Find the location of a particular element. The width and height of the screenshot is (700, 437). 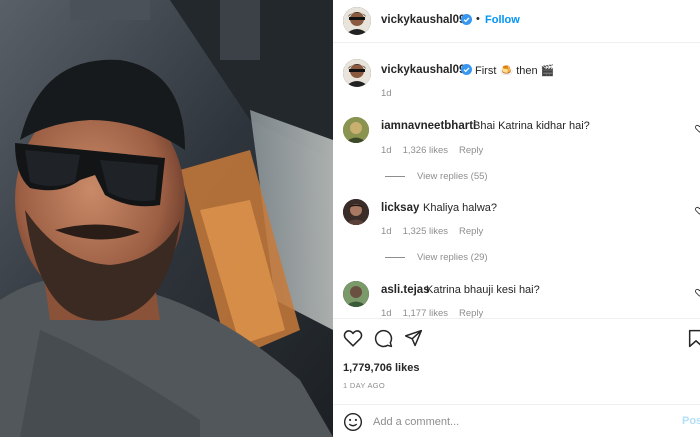

comment-bubble-icon is located at coordinates (383, 338).